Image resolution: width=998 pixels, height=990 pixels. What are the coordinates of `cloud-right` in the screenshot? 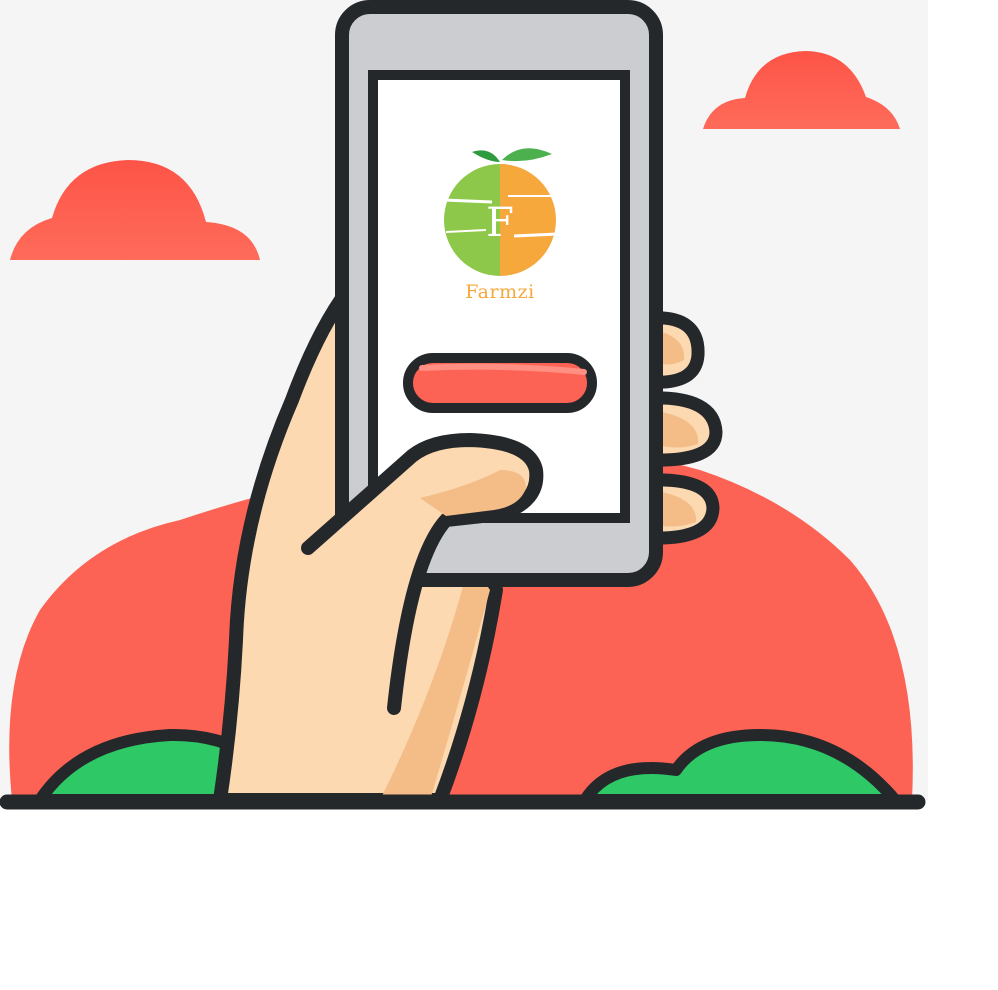 It's located at (801, 90).